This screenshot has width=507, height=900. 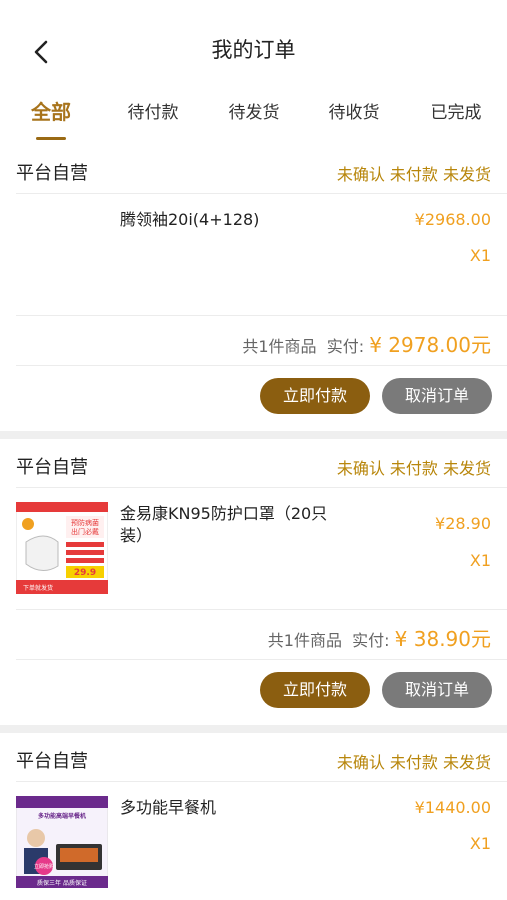 I want to click on product-name: 腾领袖20i(4+128), so click(x=230, y=220).